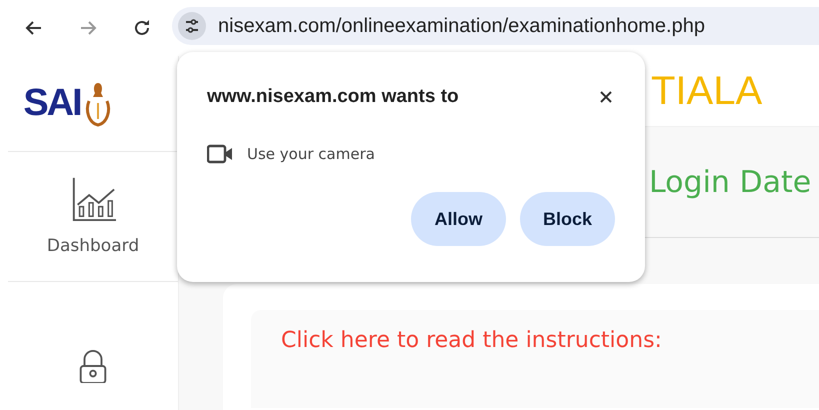  I want to click on address-bar: nisexam.com/onlineexamination/examinationhome.php, so click(495, 26).